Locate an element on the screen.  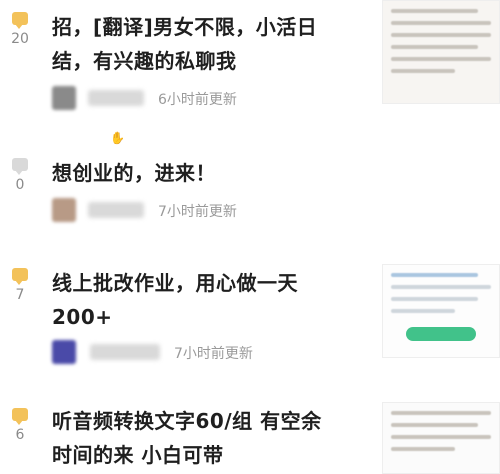
post-meta: 6小时前更新 is located at coordinates (182, 100).